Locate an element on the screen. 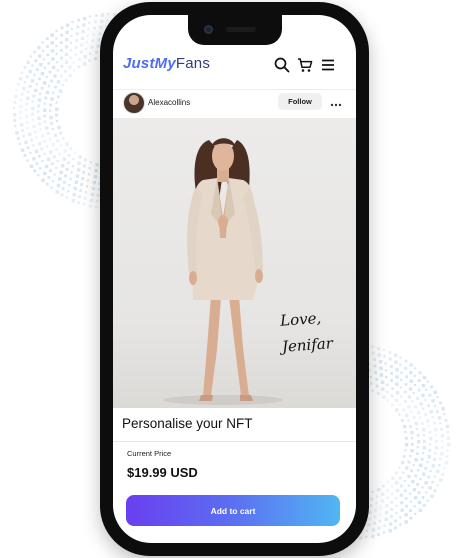  camera-icon is located at coordinates (208, 29).